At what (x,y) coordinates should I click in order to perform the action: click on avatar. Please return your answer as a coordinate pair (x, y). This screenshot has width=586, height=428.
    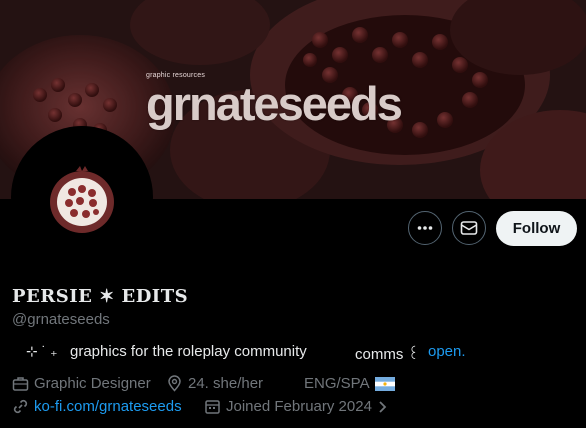
    Looking at the image, I should click on (82, 197).